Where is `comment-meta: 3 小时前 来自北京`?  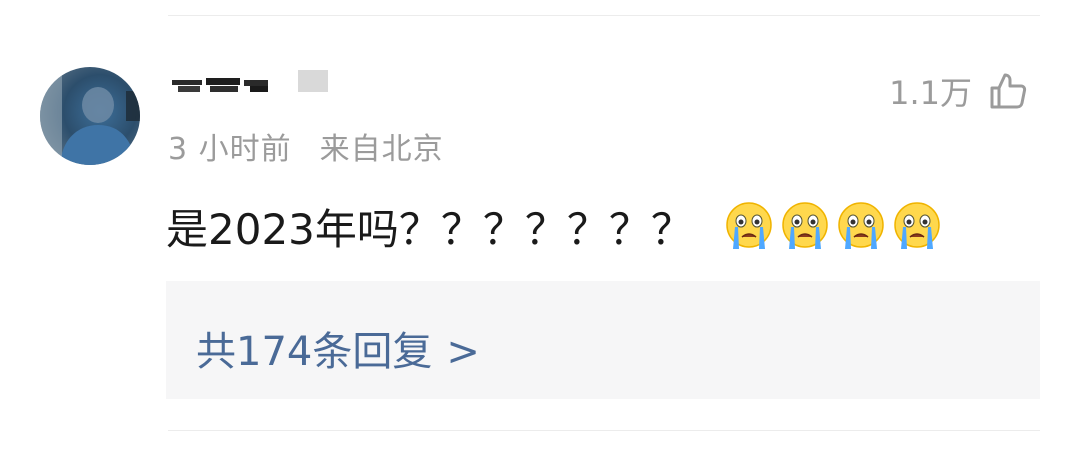
comment-meta: 3 小时前 来自北京 is located at coordinates (306, 146).